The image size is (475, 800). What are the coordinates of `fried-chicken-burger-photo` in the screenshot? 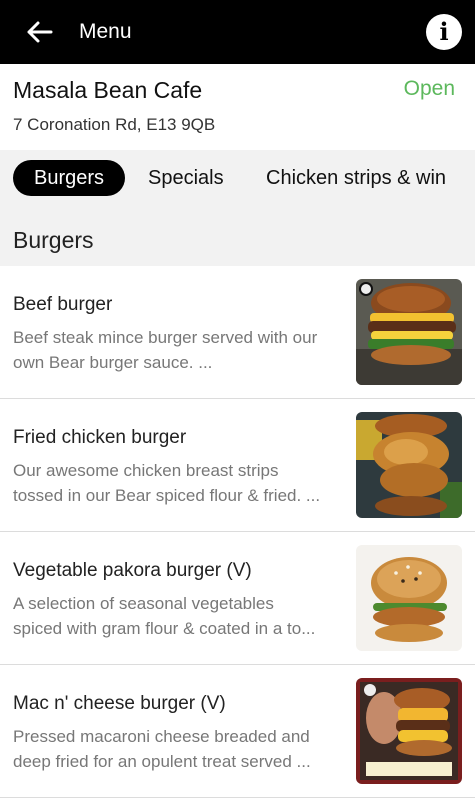 It's located at (409, 465).